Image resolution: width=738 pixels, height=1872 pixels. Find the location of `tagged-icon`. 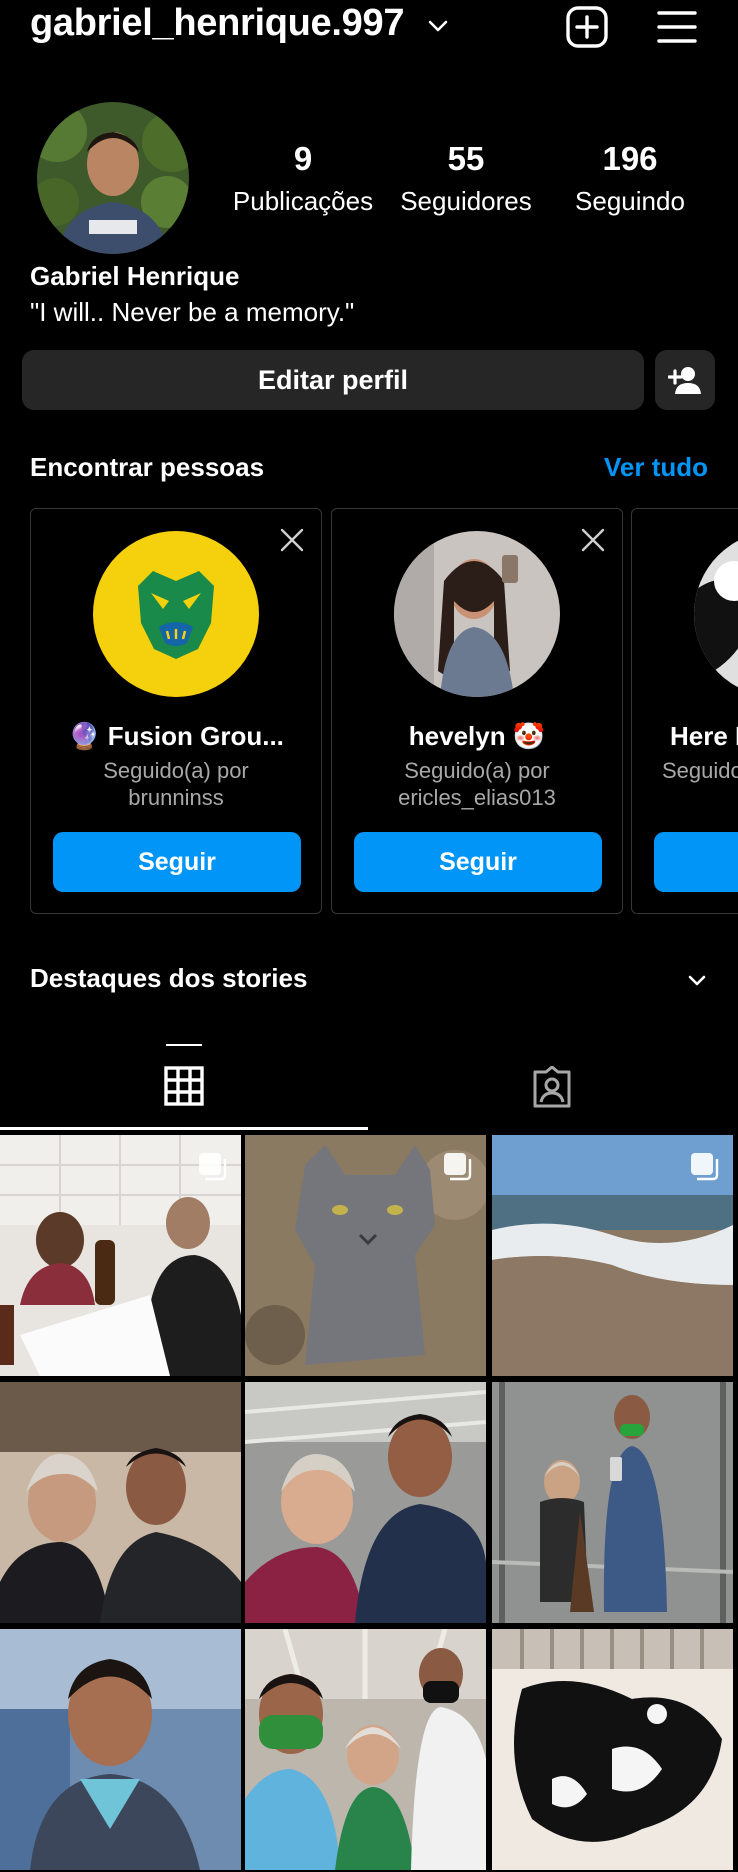

tagged-icon is located at coordinates (552, 1087).